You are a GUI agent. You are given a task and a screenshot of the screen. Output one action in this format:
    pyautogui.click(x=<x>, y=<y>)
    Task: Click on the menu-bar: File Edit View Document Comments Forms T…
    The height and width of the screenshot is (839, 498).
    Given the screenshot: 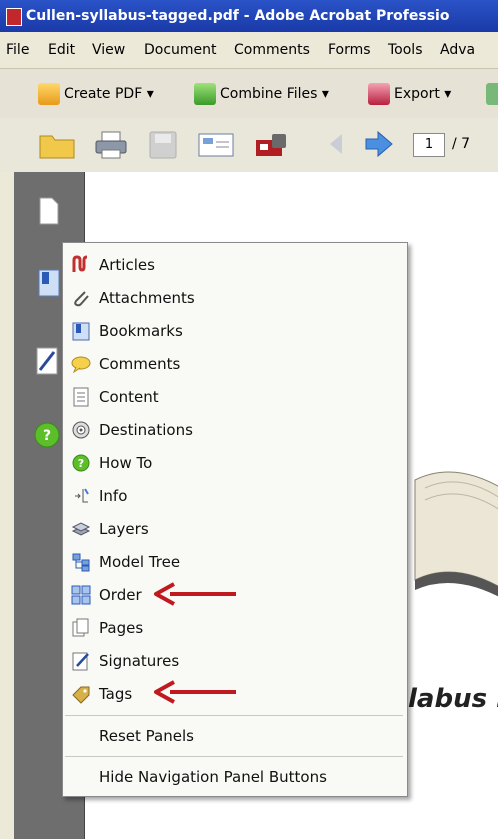 What is the action you would take?
    pyautogui.click(x=249, y=50)
    